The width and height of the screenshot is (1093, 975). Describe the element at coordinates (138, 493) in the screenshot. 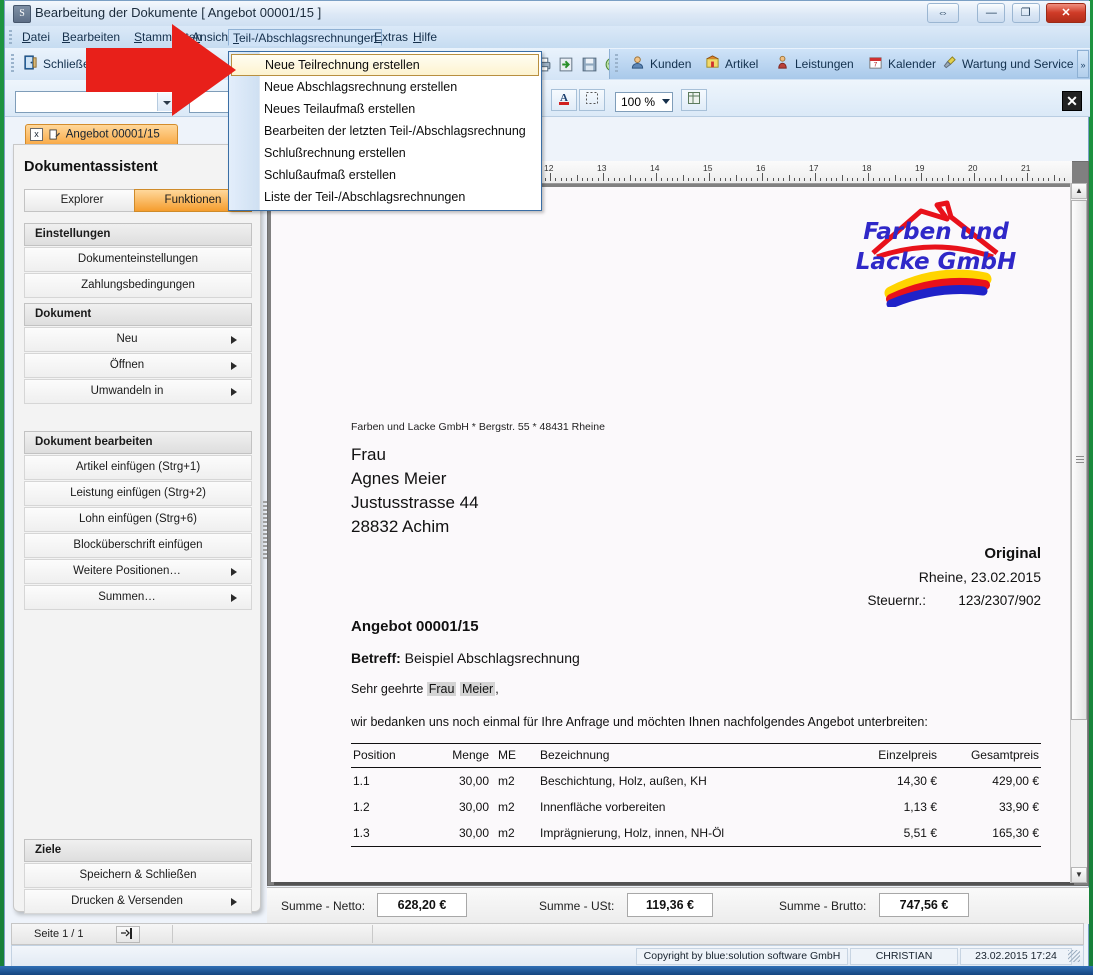

I see `item-leistung-einfuegen: Leistung einfügen (Strg+2)` at that location.